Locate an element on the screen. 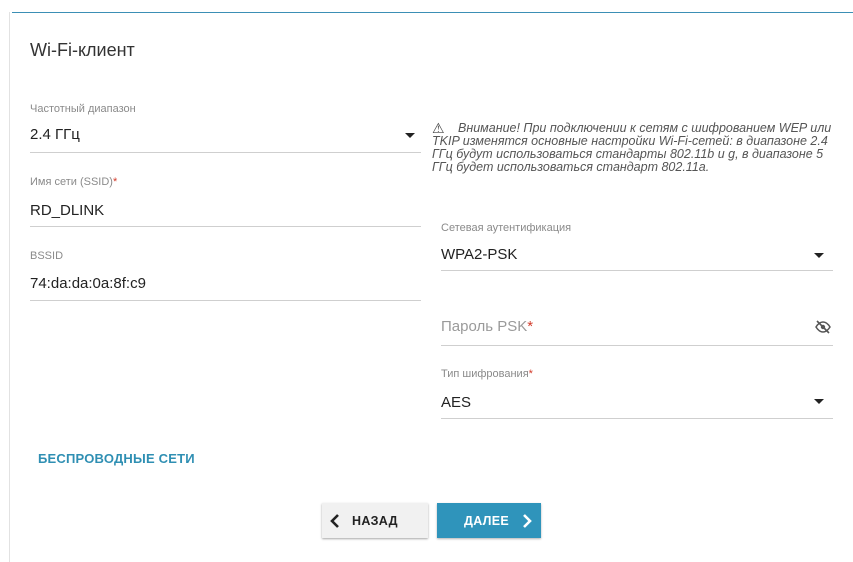  band-select: Частотный диапазон 2.4 ГГц is located at coordinates (225, 128).